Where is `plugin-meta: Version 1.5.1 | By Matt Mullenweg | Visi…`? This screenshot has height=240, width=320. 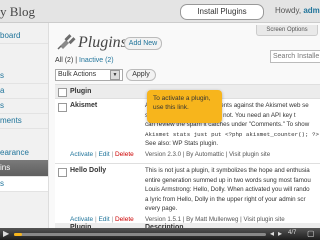
plugin-meta: Version 1.5.1 | By Matt Mullenweg | Visi… is located at coordinates (215, 219).